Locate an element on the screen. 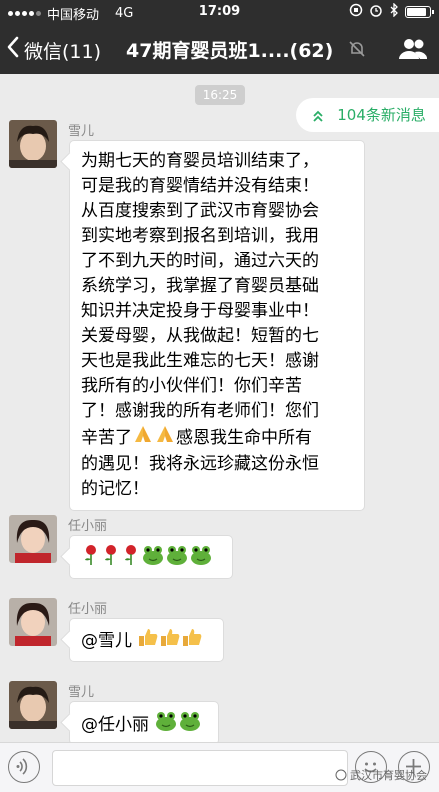 This screenshot has height=792, width=439. mute-icon is located at coordinates (357, 51).